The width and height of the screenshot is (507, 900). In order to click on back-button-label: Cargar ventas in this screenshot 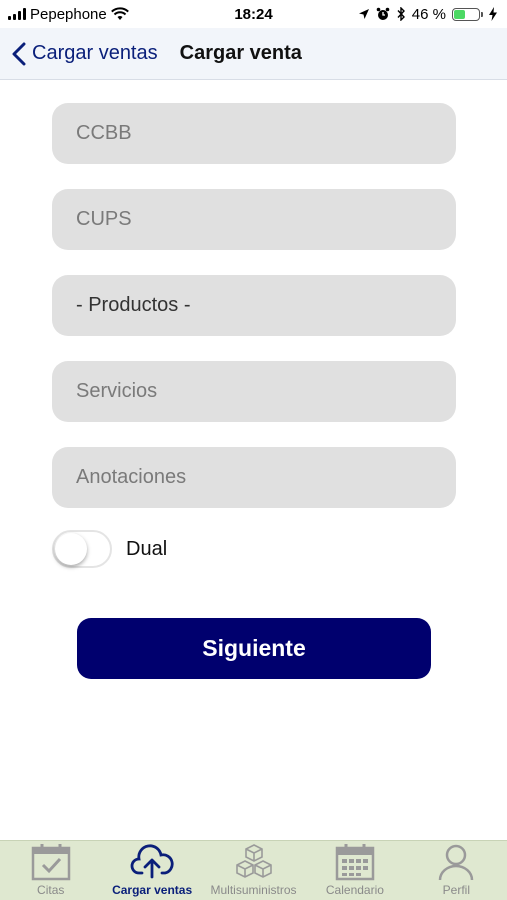, I will do `click(95, 53)`.